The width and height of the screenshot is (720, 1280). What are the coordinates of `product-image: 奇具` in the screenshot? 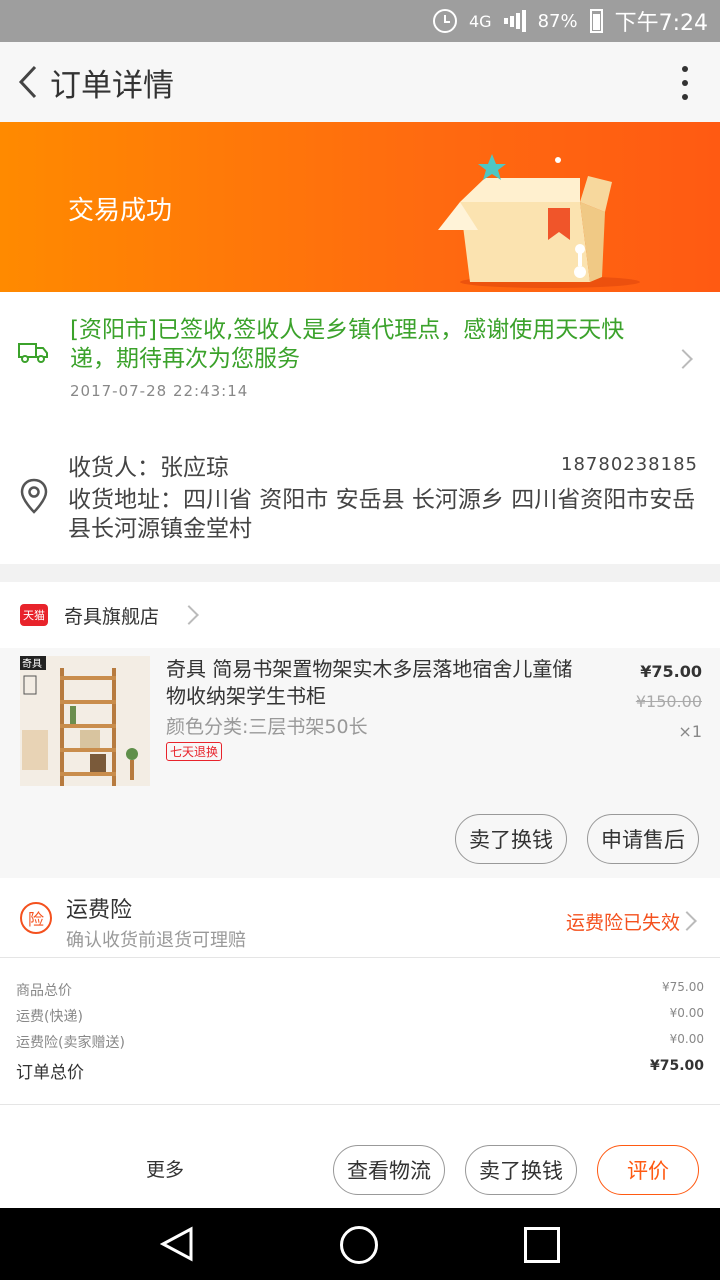 It's located at (85, 721).